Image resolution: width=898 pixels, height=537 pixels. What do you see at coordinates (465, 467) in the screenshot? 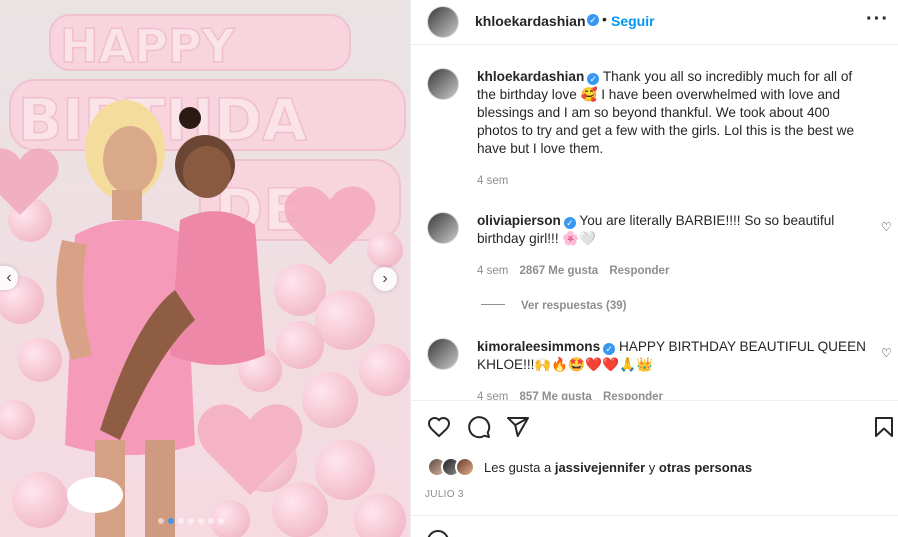
I see `liker-avatar` at bounding box center [465, 467].